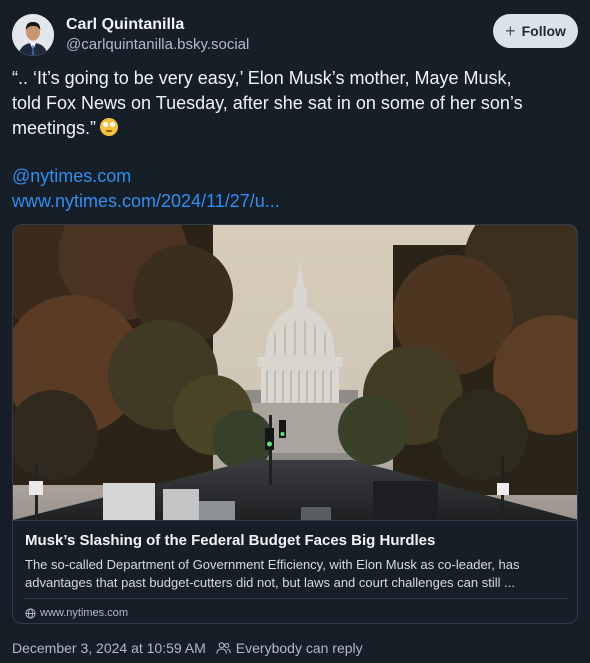 This screenshot has height=663, width=590. What do you see at coordinates (296, 598) in the screenshot?
I see `link-card-divider` at bounding box center [296, 598].